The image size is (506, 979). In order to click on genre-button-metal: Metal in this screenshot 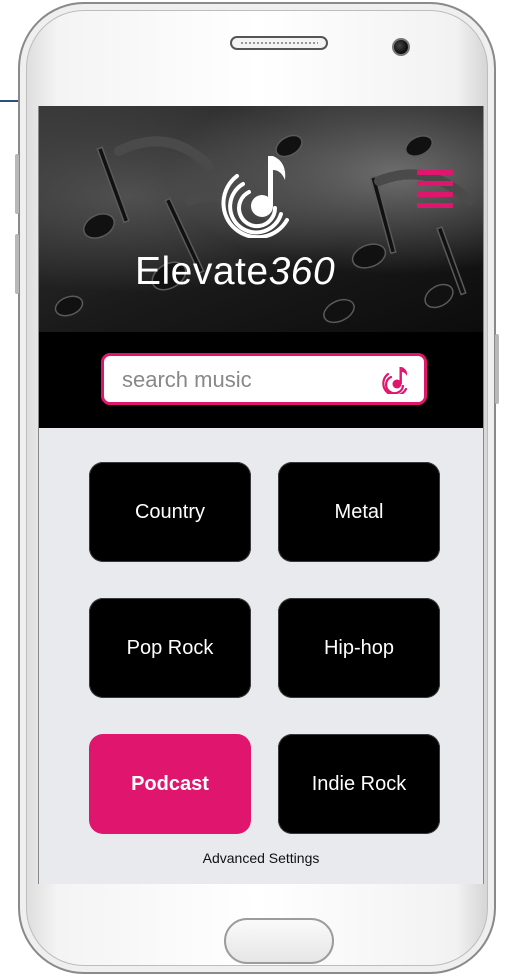, I will do `click(359, 512)`.